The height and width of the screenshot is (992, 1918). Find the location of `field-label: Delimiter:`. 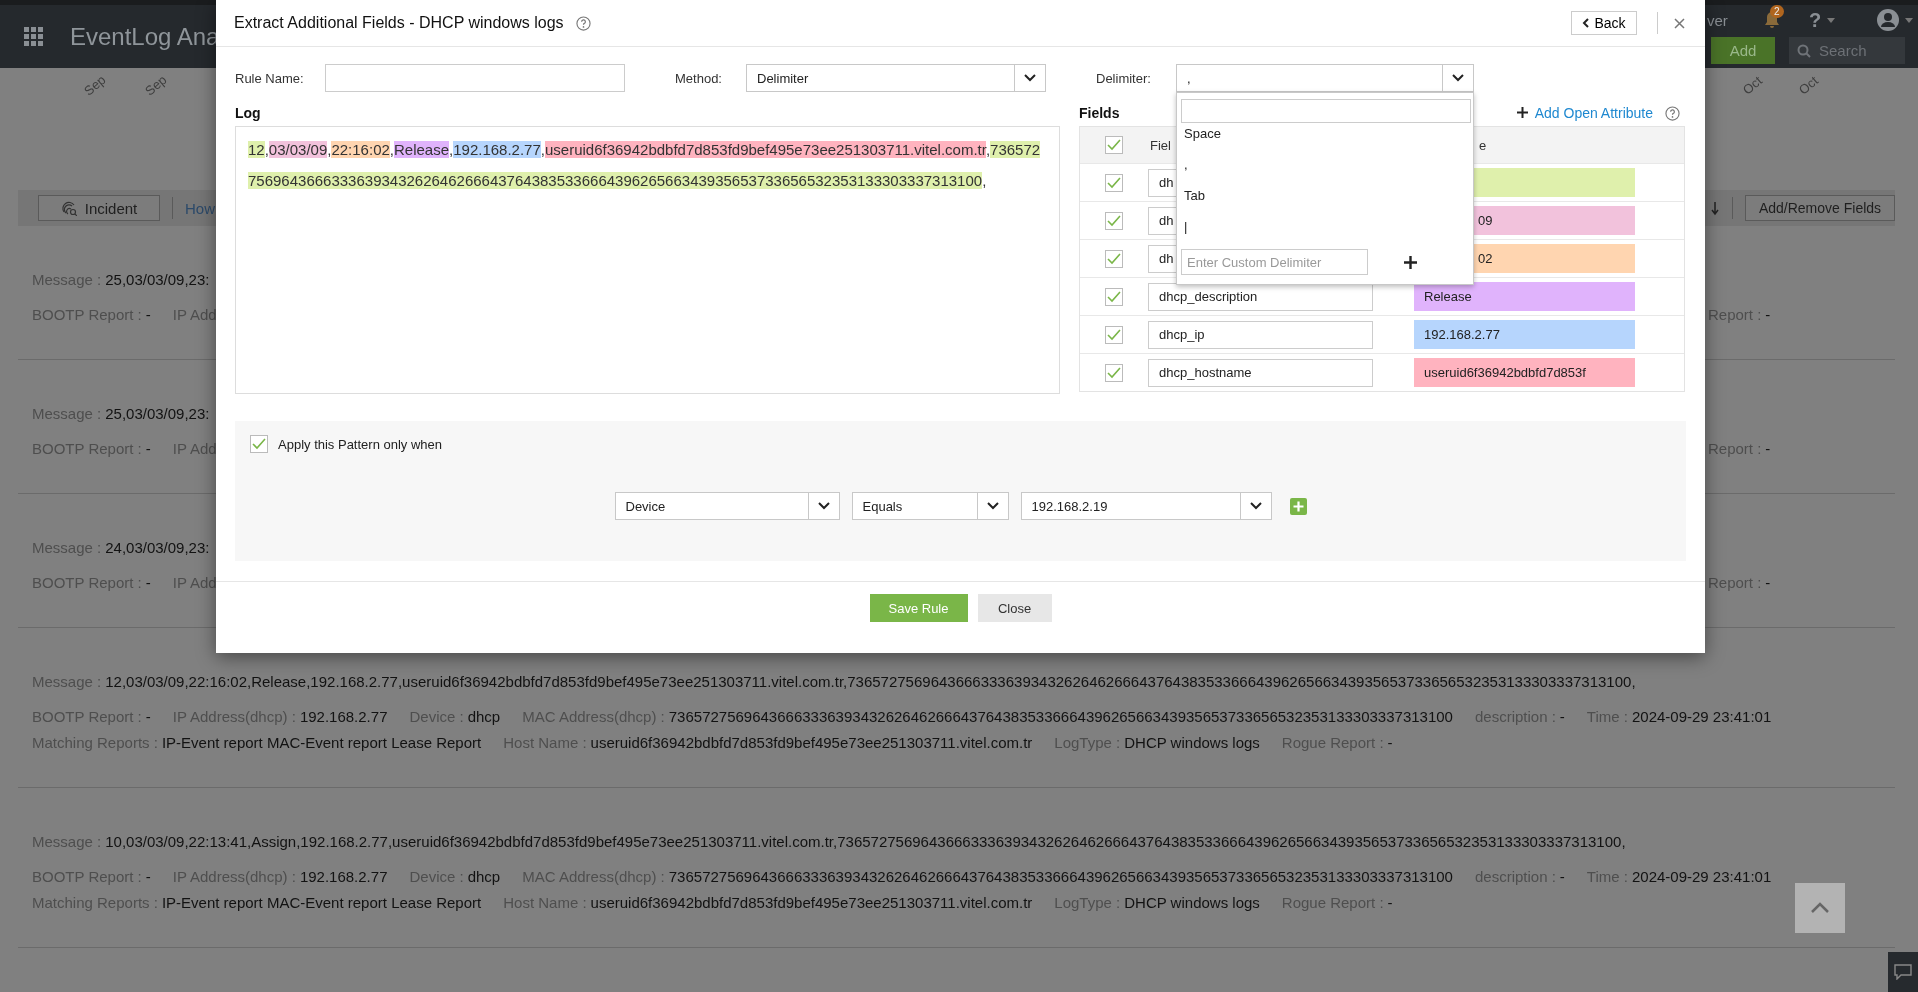

field-label: Delimiter: is located at coordinates (1124, 78).